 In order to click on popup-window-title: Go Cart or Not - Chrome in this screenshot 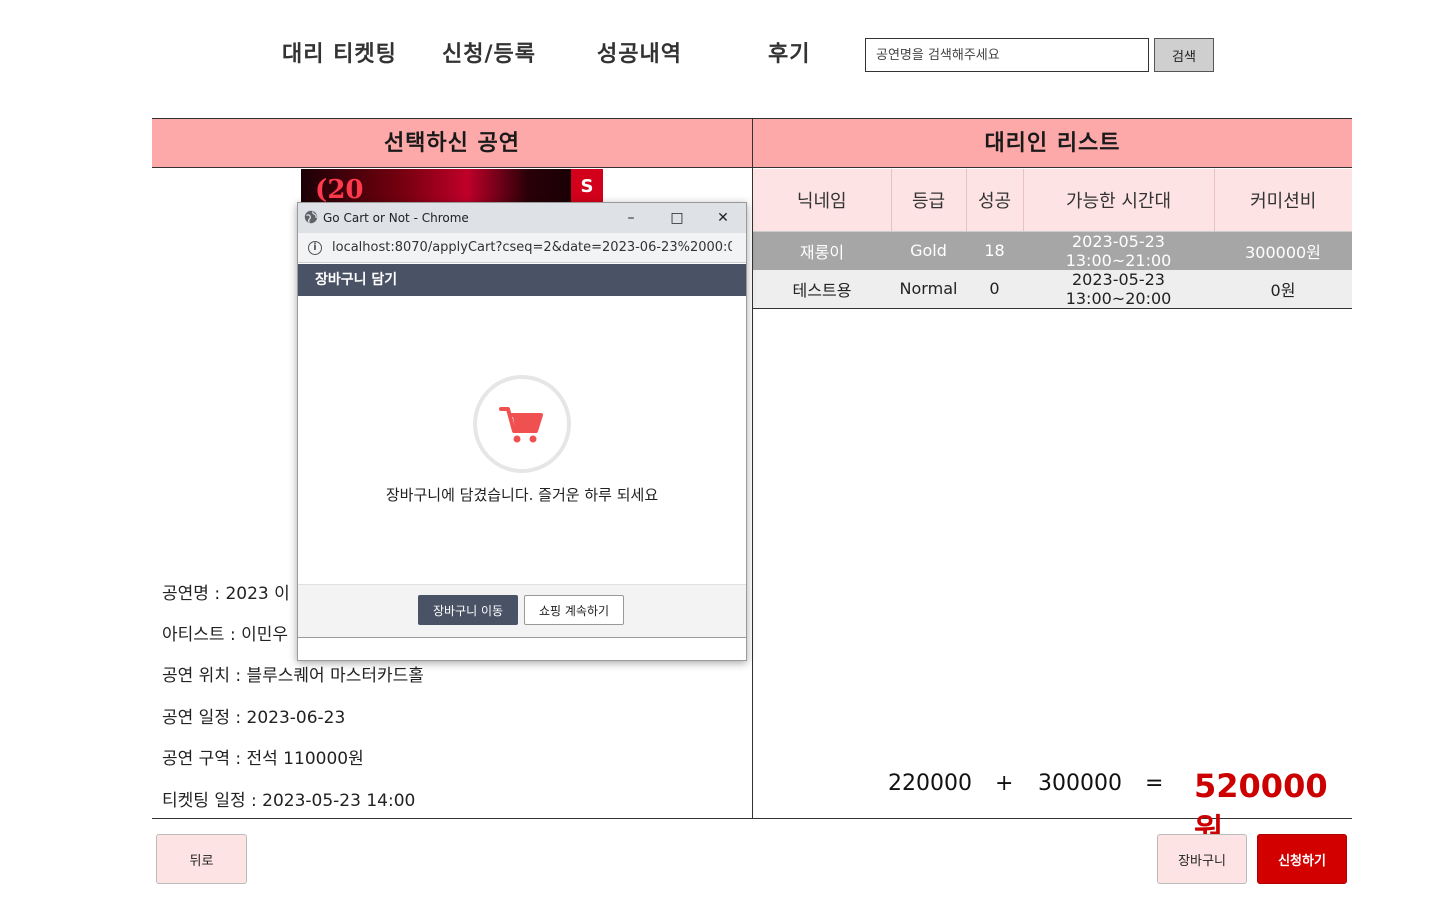, I will do `click(396, 218)`.